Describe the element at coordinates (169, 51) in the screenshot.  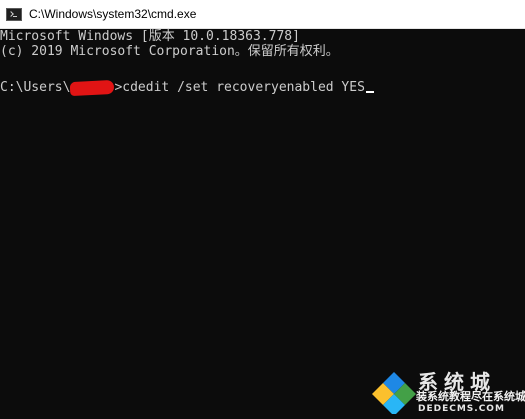
I see `banner-line-2: (c) 2019 Microsoft Corporation。保留所有权利。` at that location.